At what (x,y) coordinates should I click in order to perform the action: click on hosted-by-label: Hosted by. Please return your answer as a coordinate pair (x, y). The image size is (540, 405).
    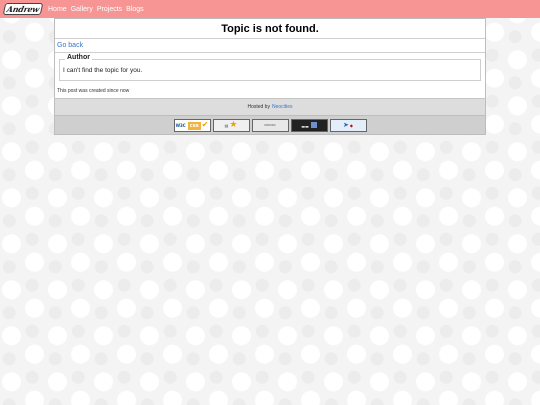
    Looking at the image, I should click on (258, 107).